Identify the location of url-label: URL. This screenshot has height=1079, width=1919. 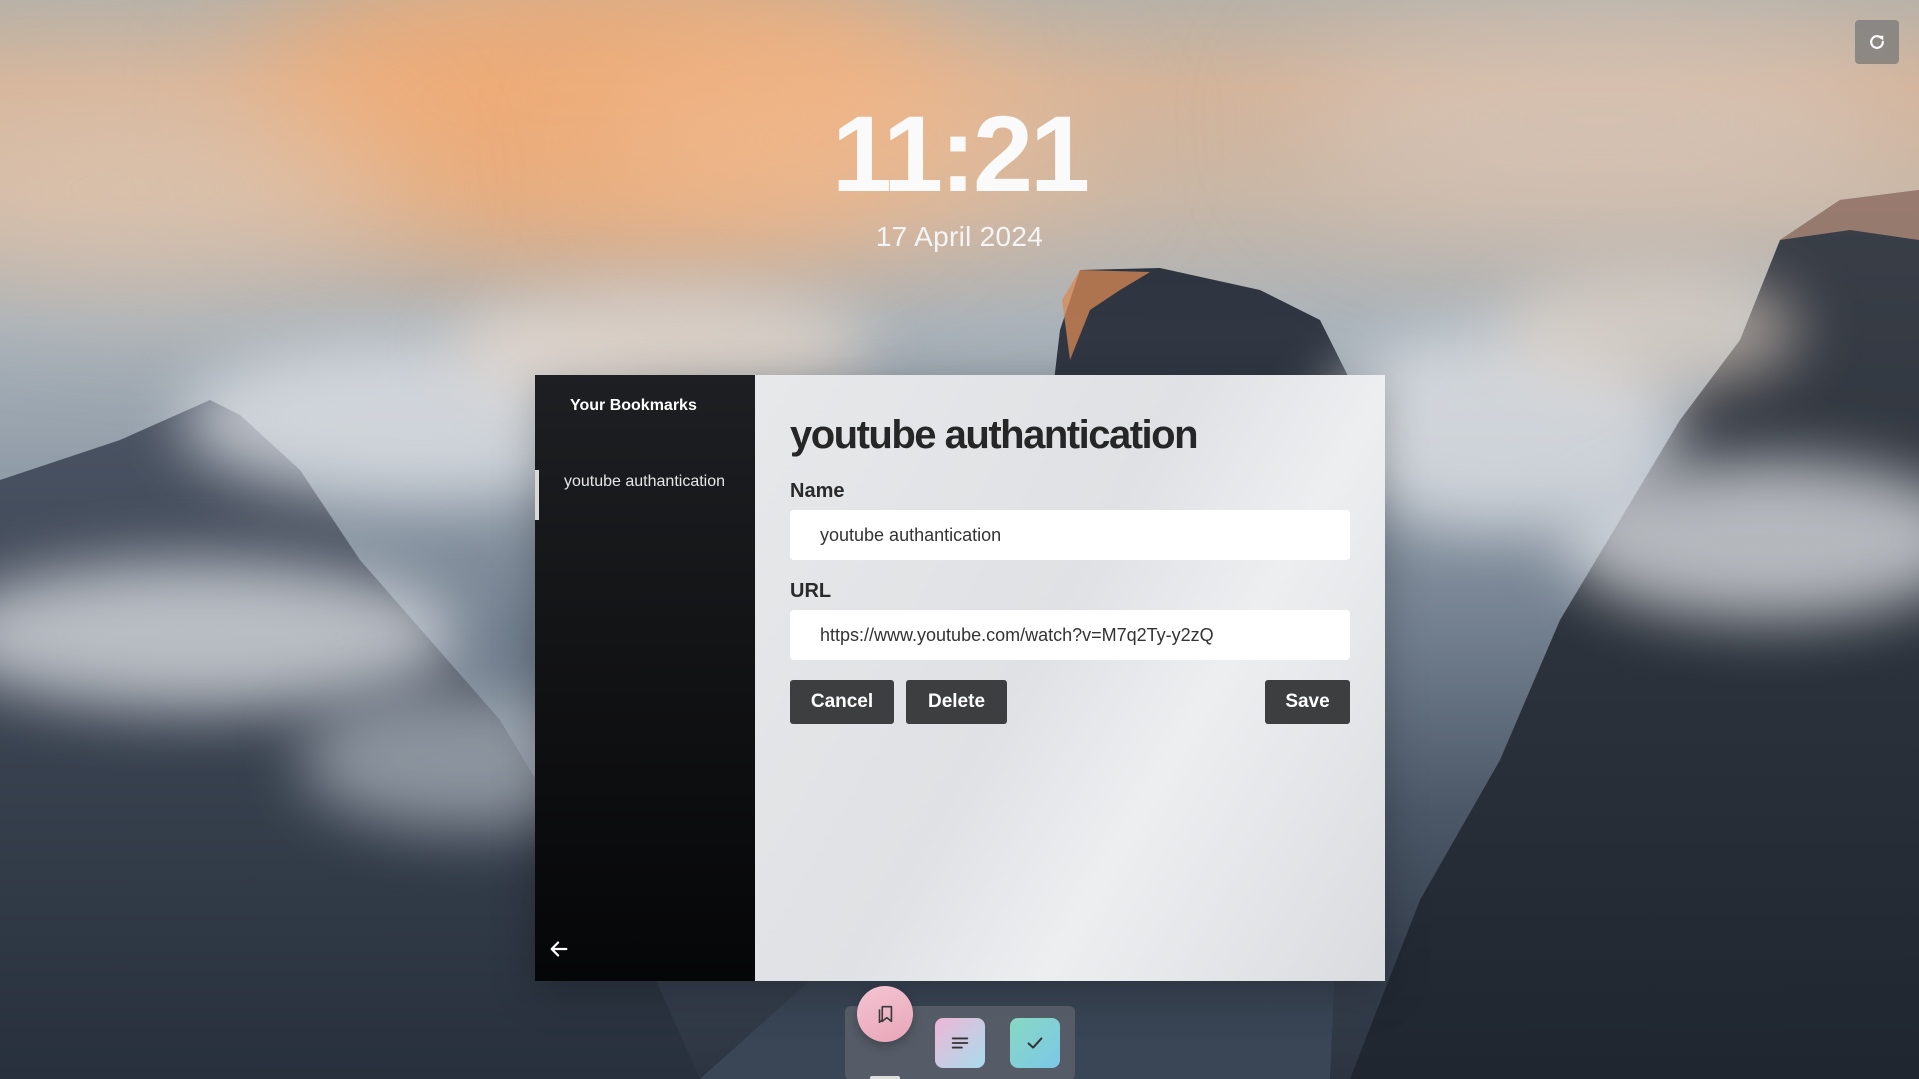
(811, 591).